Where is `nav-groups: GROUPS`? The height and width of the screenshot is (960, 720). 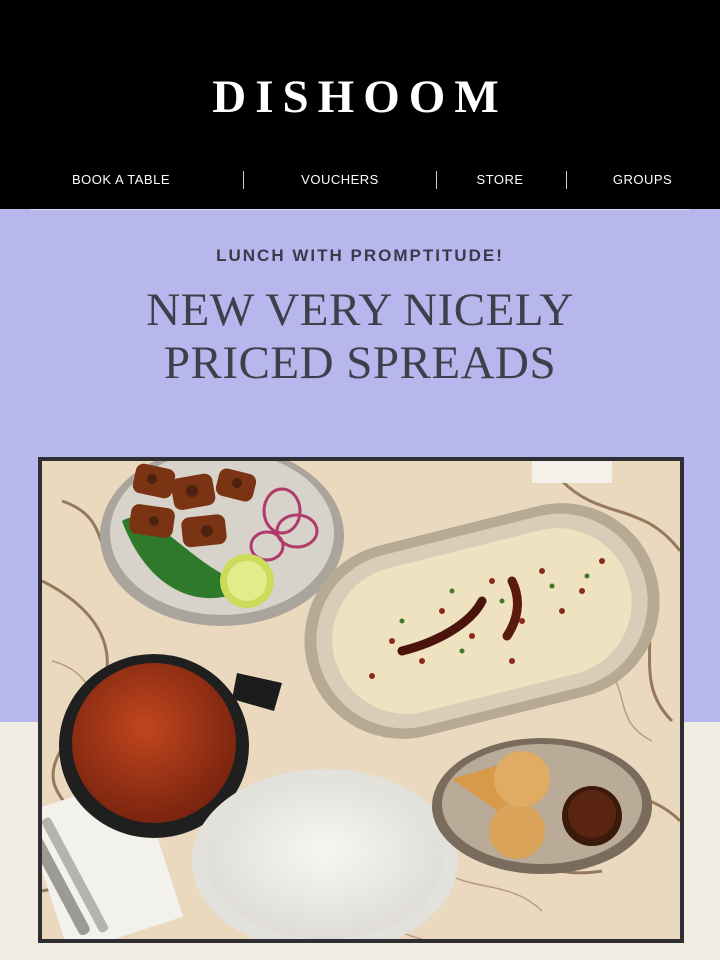 nav-groups: GROUPS is located at coordinates (642, 179).